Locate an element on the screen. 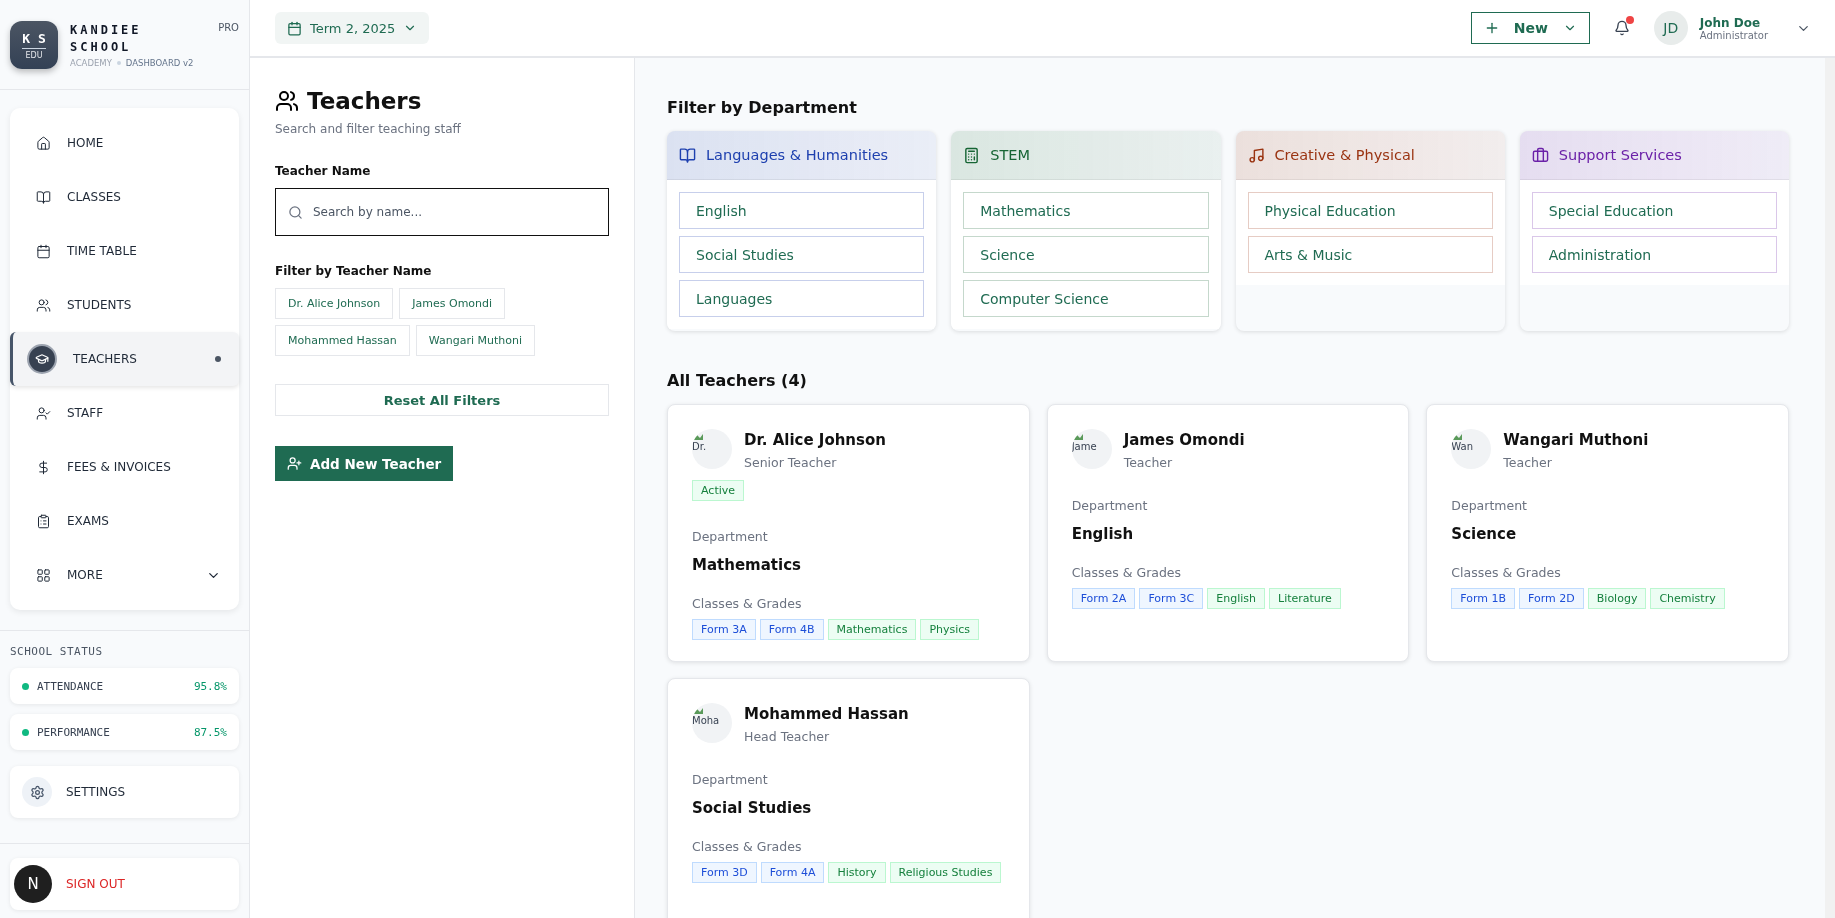 This screenshot has width=1835, height=918. status-tag: Active is located at coordinates (718, 490).